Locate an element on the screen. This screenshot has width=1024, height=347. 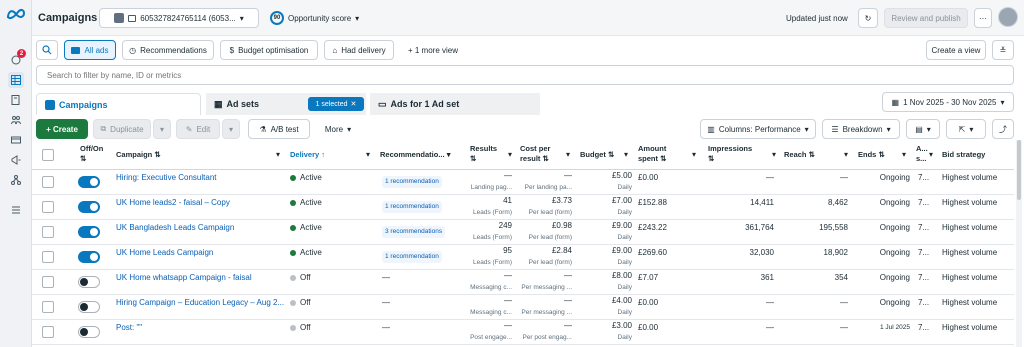
filter-settings-button: ≚ is located at coordinates (1003, 50).